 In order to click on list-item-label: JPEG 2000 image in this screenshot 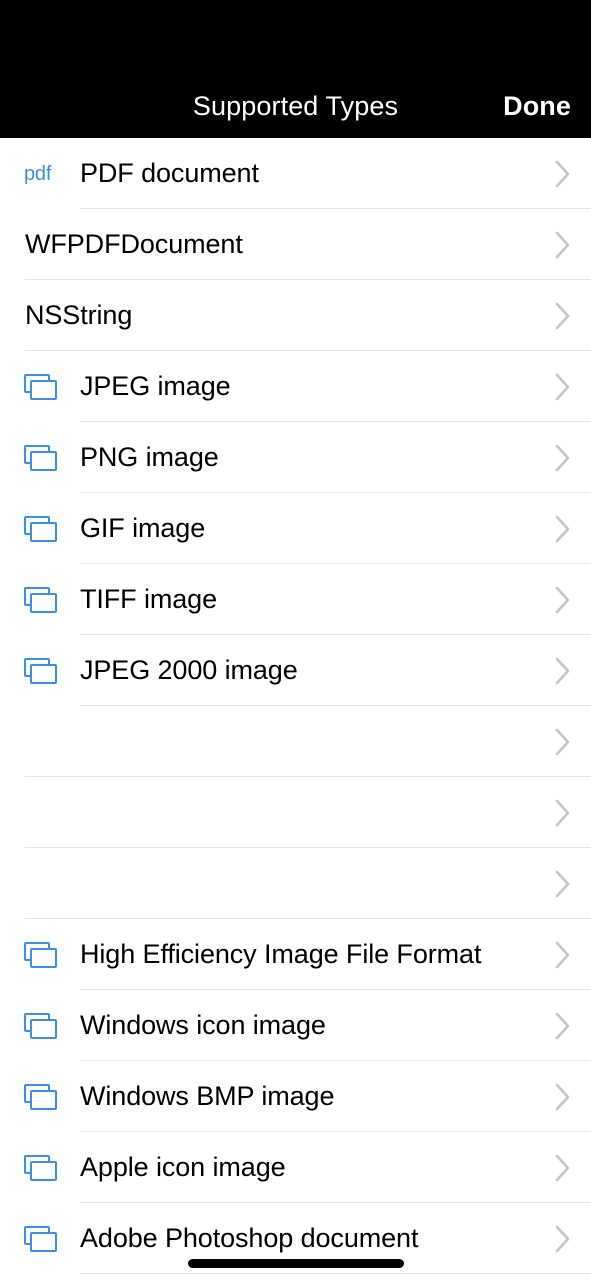, I will do `click(189, 670)`.